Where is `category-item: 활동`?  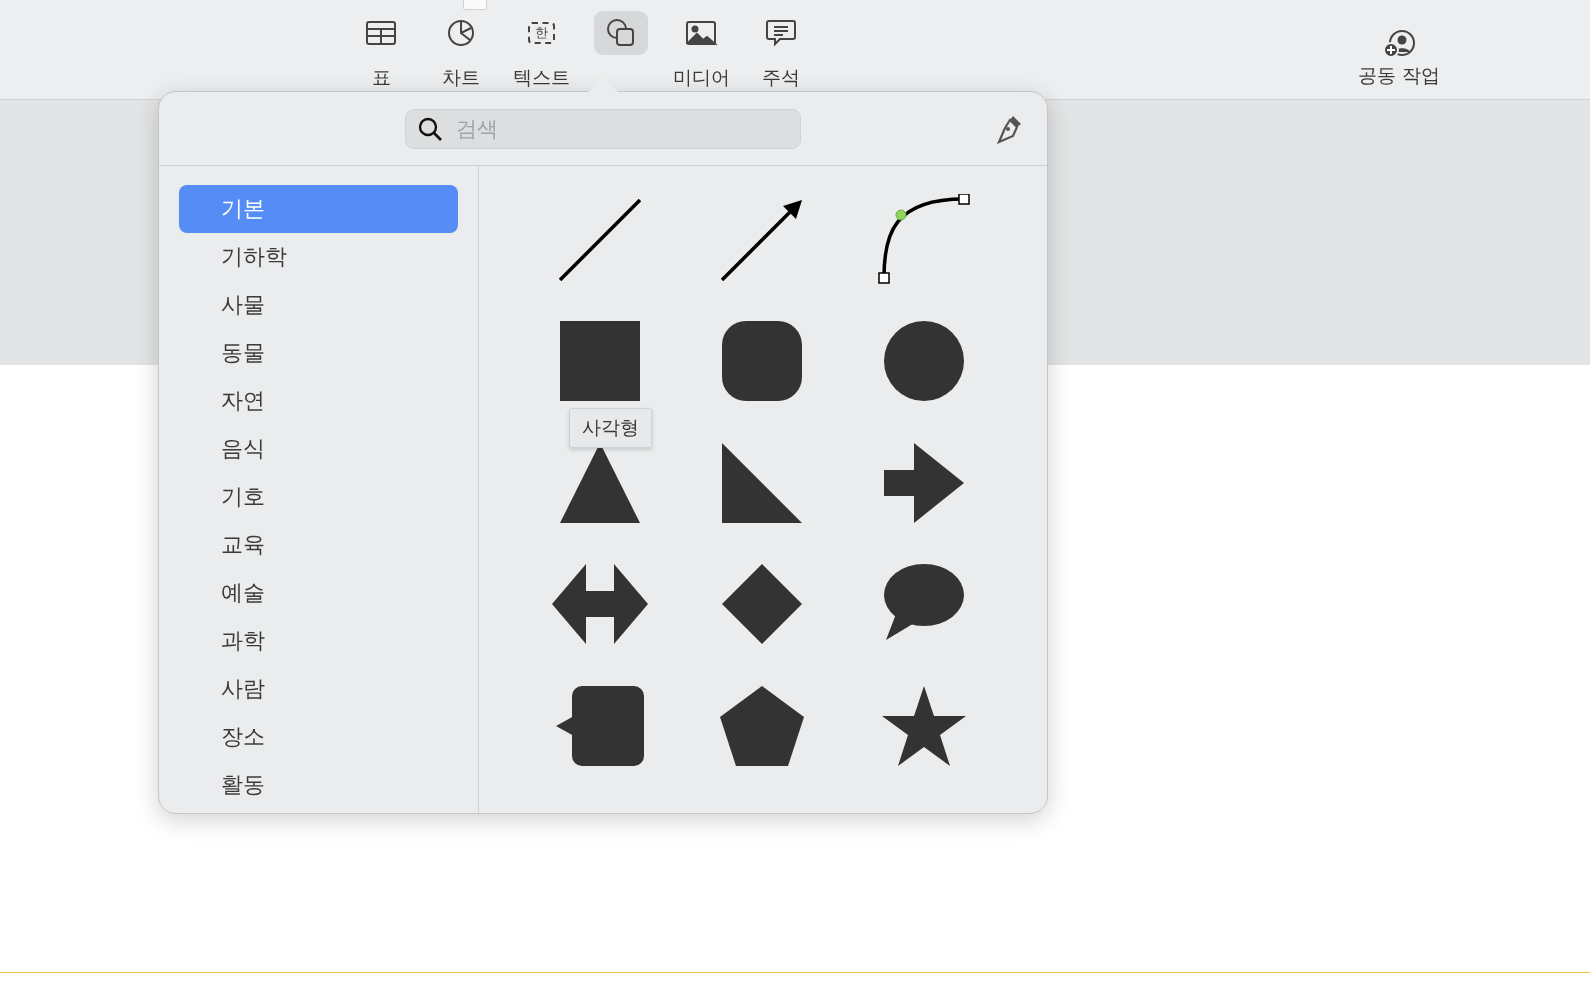 category-item: 활동 is located at coordinates (318, 785).